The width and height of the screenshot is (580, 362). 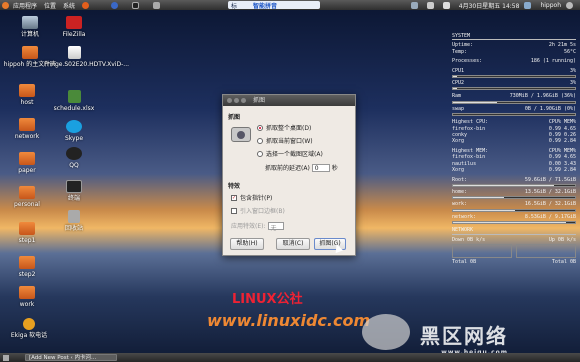 What do you see at coordinates (274, 5) in the screenshot?
I see `input-method-bar: 标 智能拼音` at bounding box center [274, 5].